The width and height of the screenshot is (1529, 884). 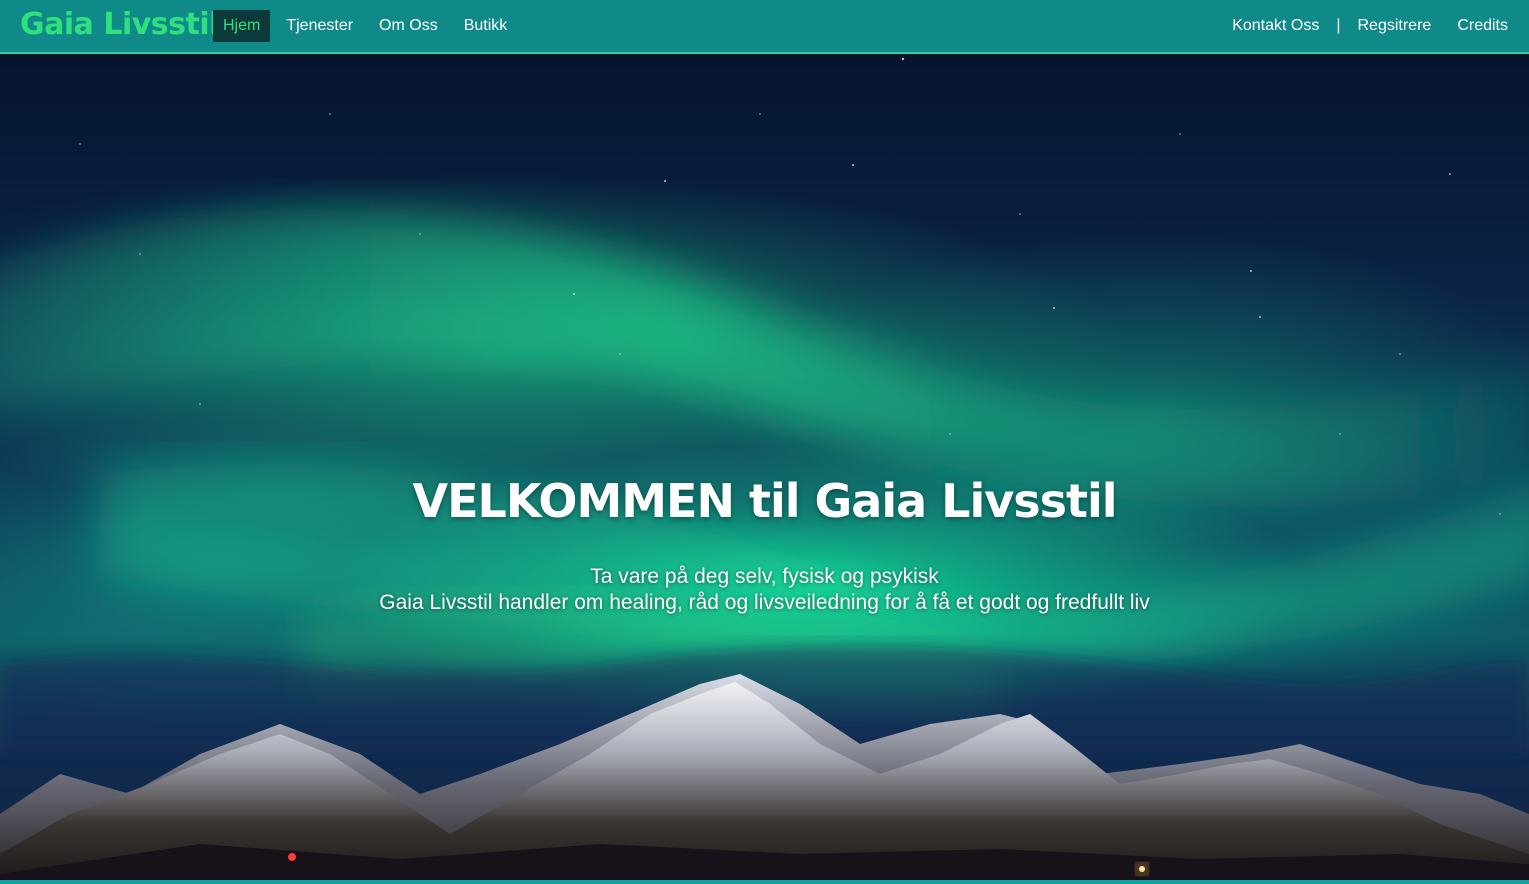 What do you see at coordinates (408, 26) in the screenshot?
I see `nav-om-oss-link: Om Oss` at bounding box center [408, 26].